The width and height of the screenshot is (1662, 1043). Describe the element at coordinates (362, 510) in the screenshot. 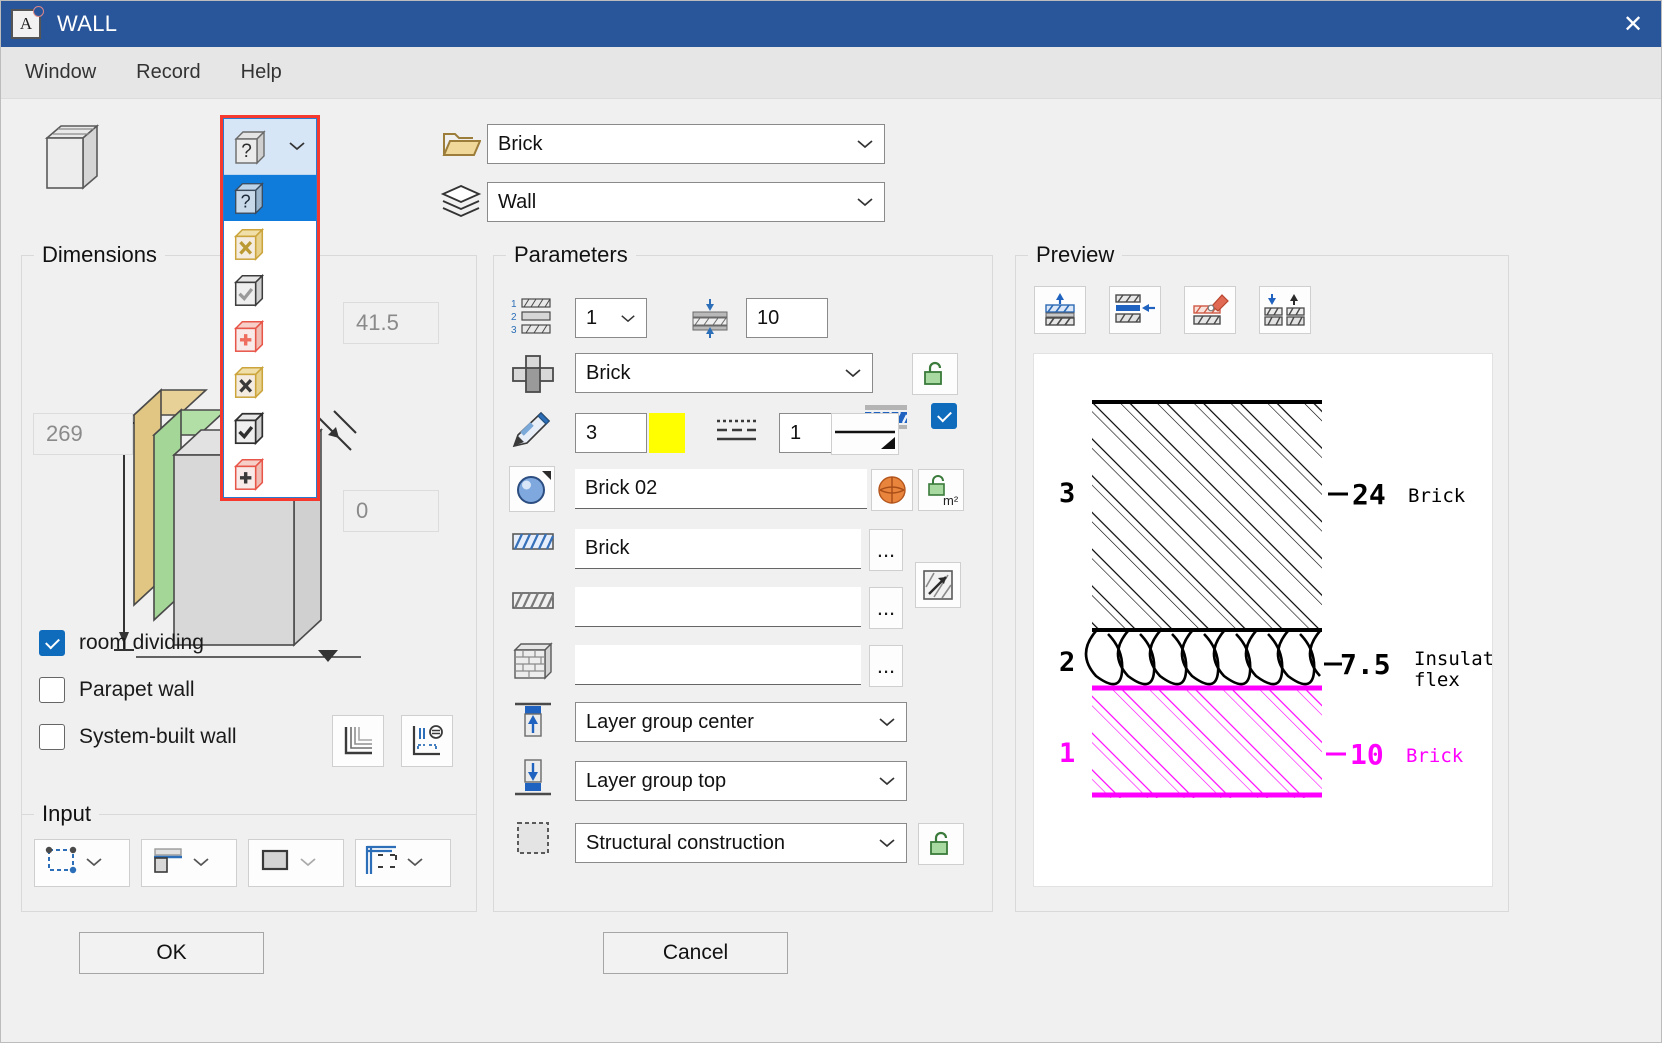

I see `zero-value: 0` at that location.